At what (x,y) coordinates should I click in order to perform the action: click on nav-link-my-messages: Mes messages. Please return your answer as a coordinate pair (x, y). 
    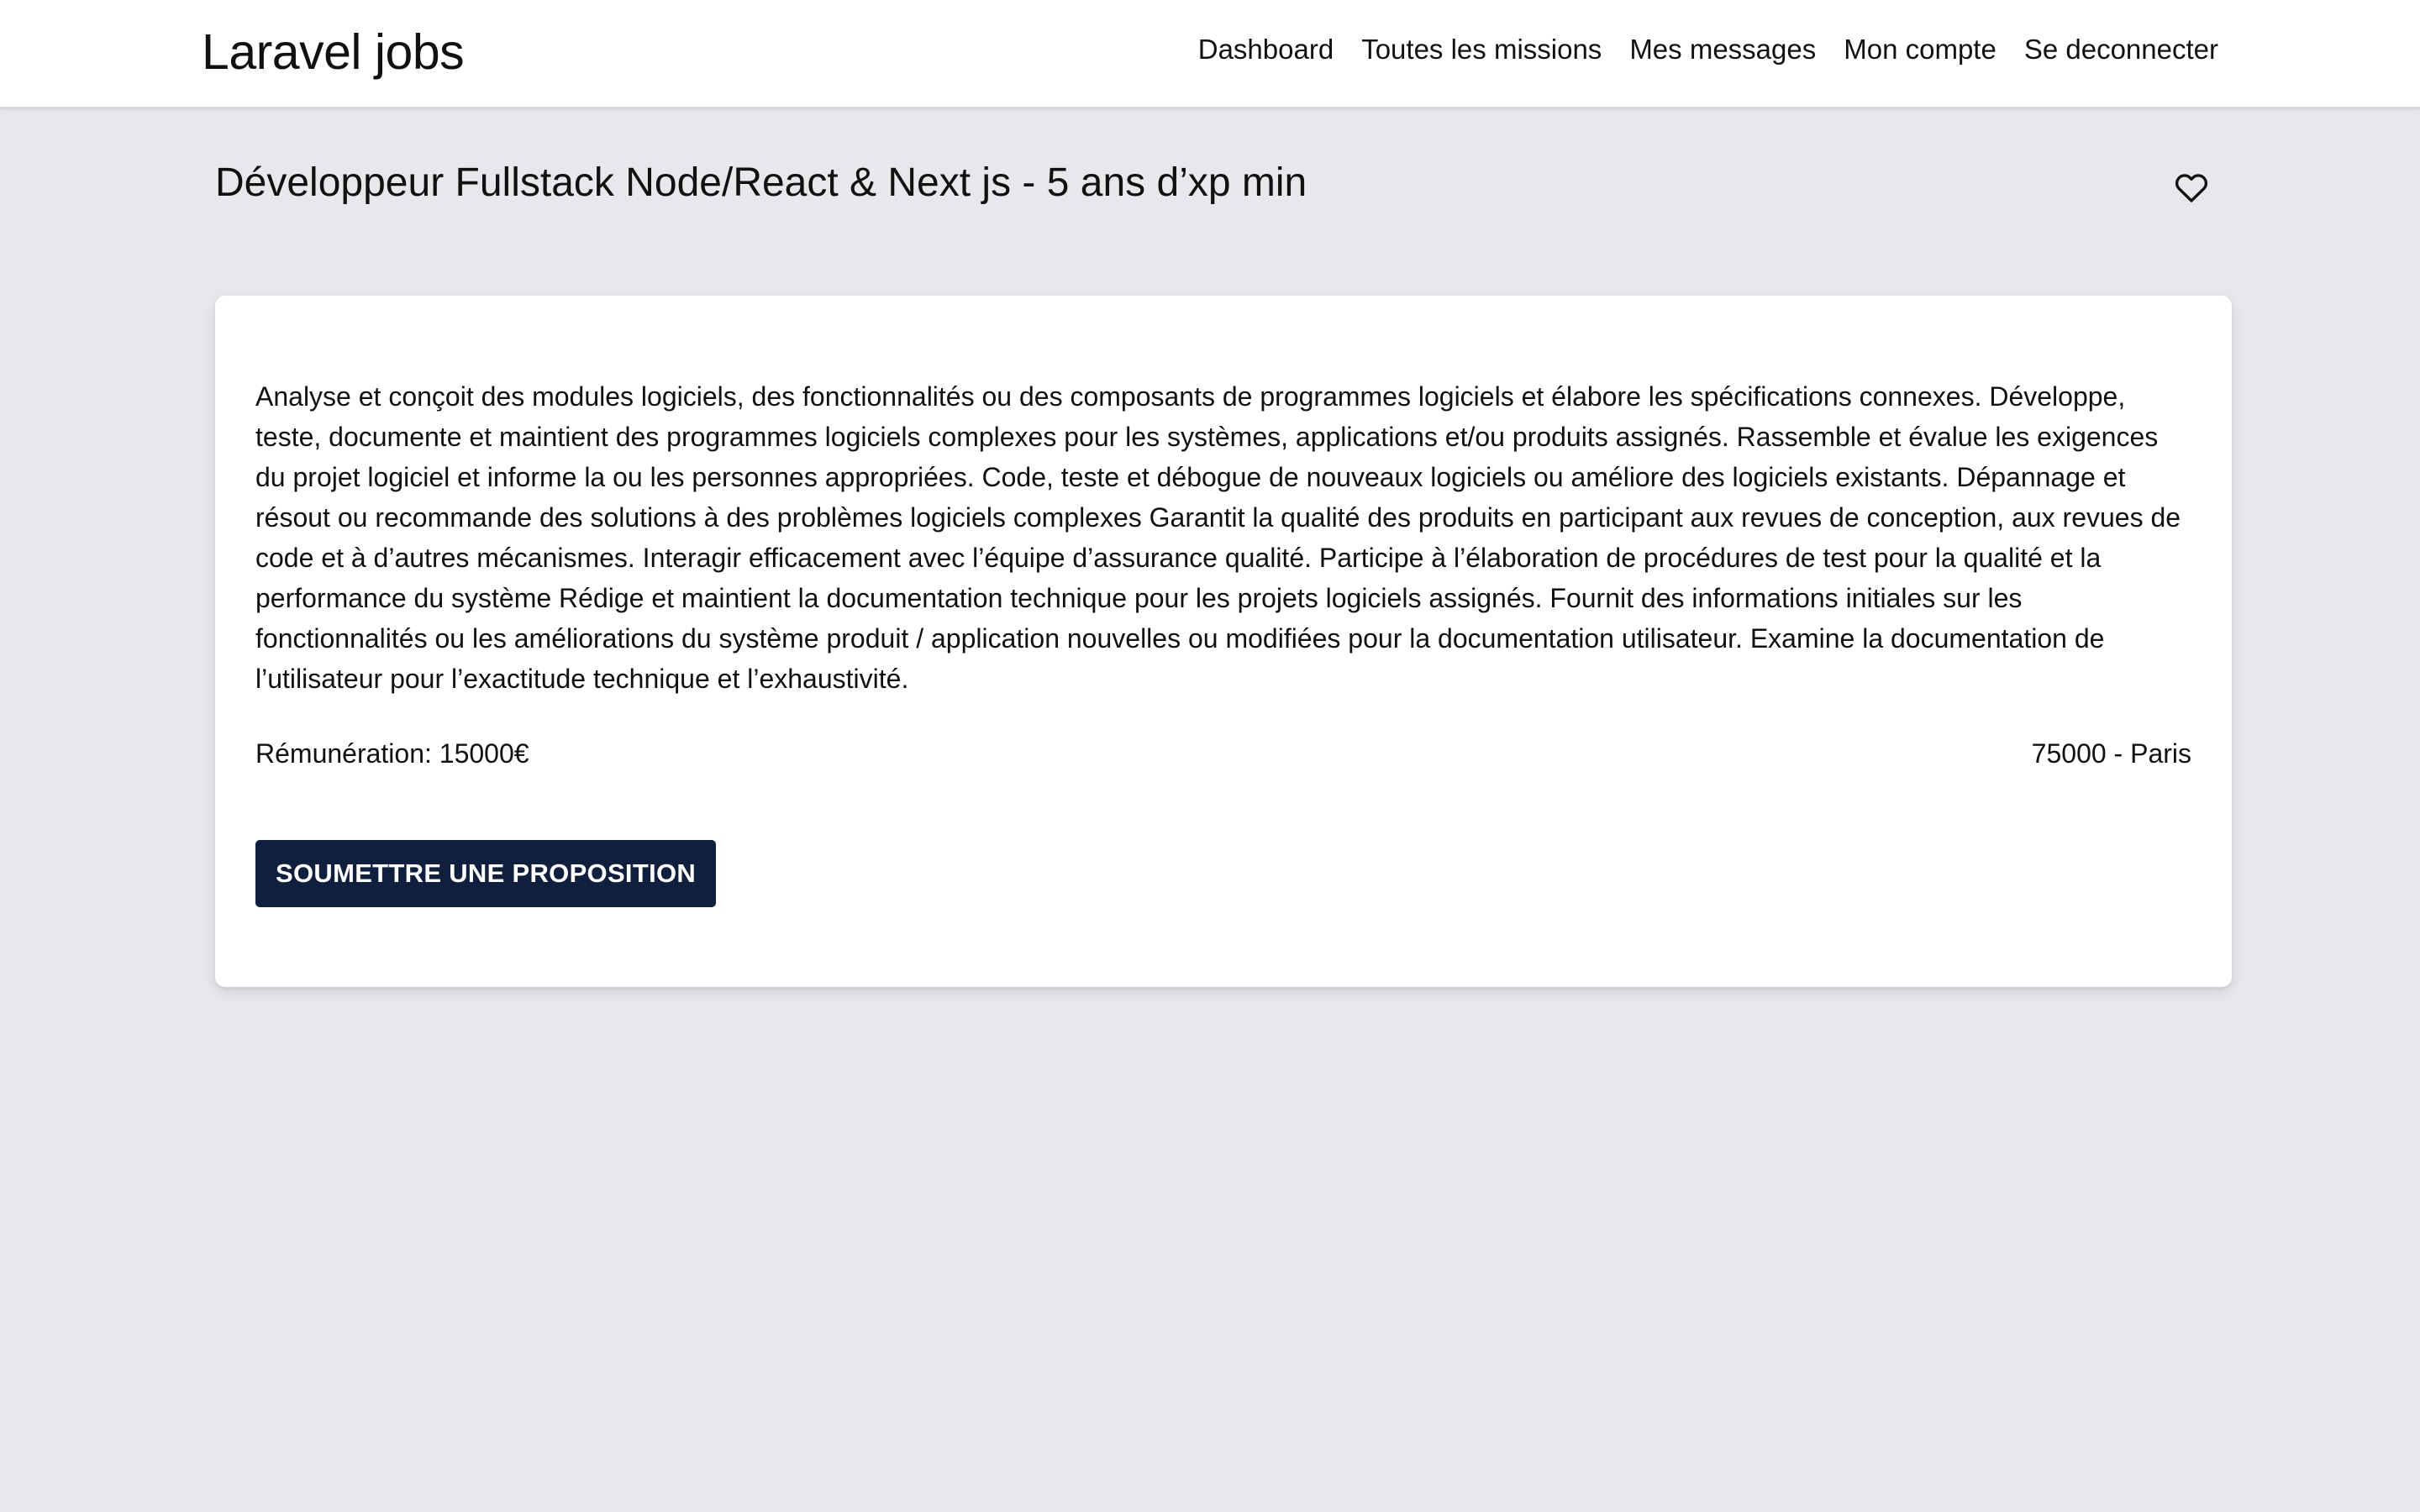
    Looking at the image, I should click on (1723, 50).